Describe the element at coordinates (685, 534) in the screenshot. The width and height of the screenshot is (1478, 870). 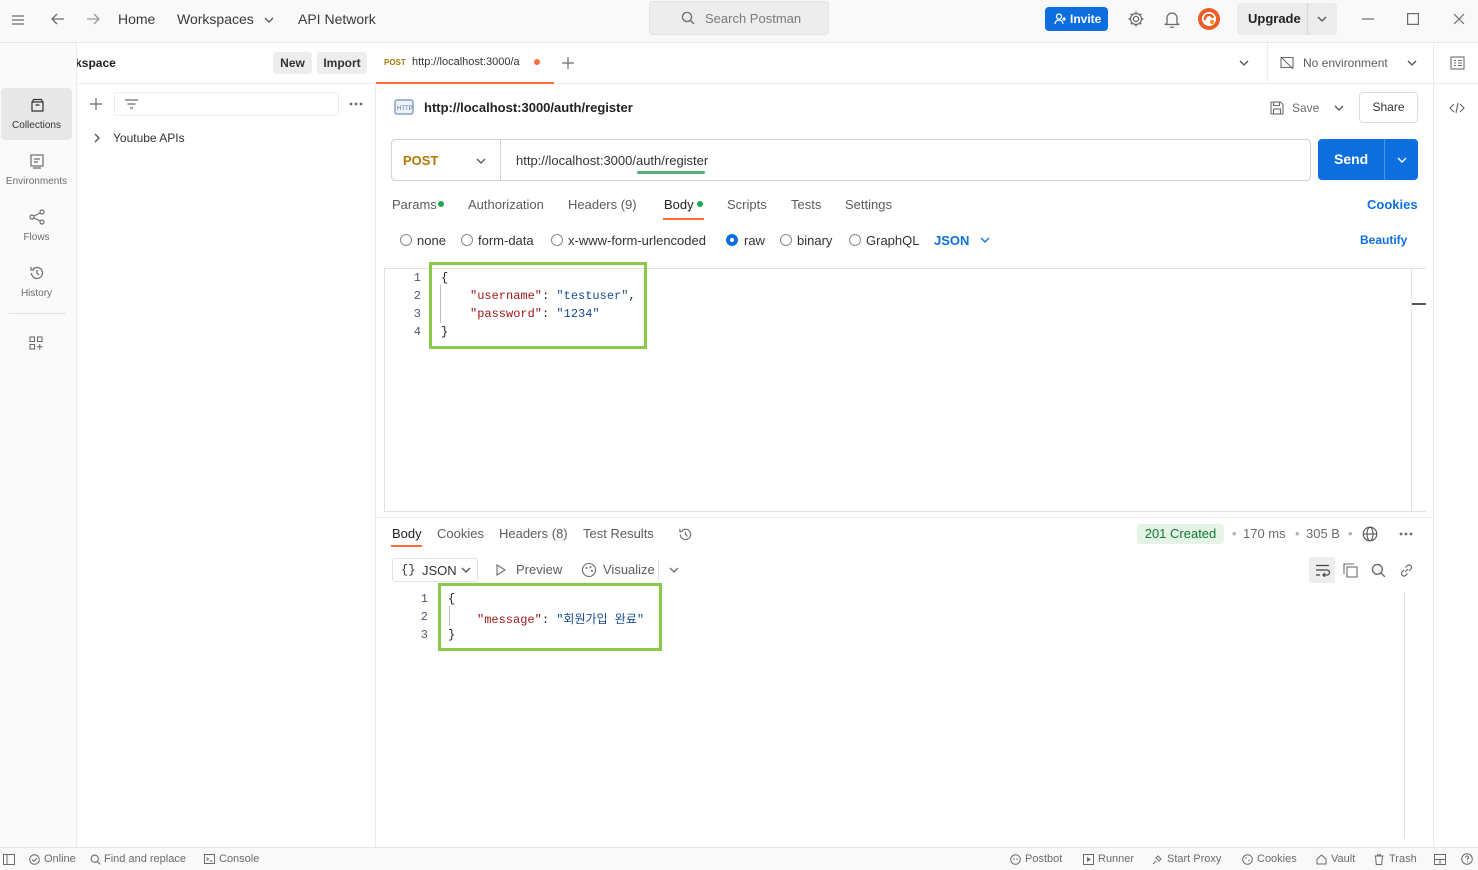
I see `response-history-icon` at that location.